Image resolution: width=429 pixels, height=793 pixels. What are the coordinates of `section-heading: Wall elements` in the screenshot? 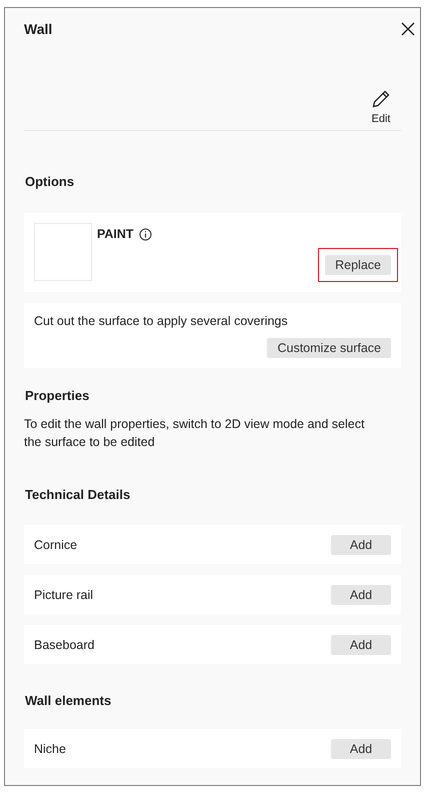 It's located at (68, 700).